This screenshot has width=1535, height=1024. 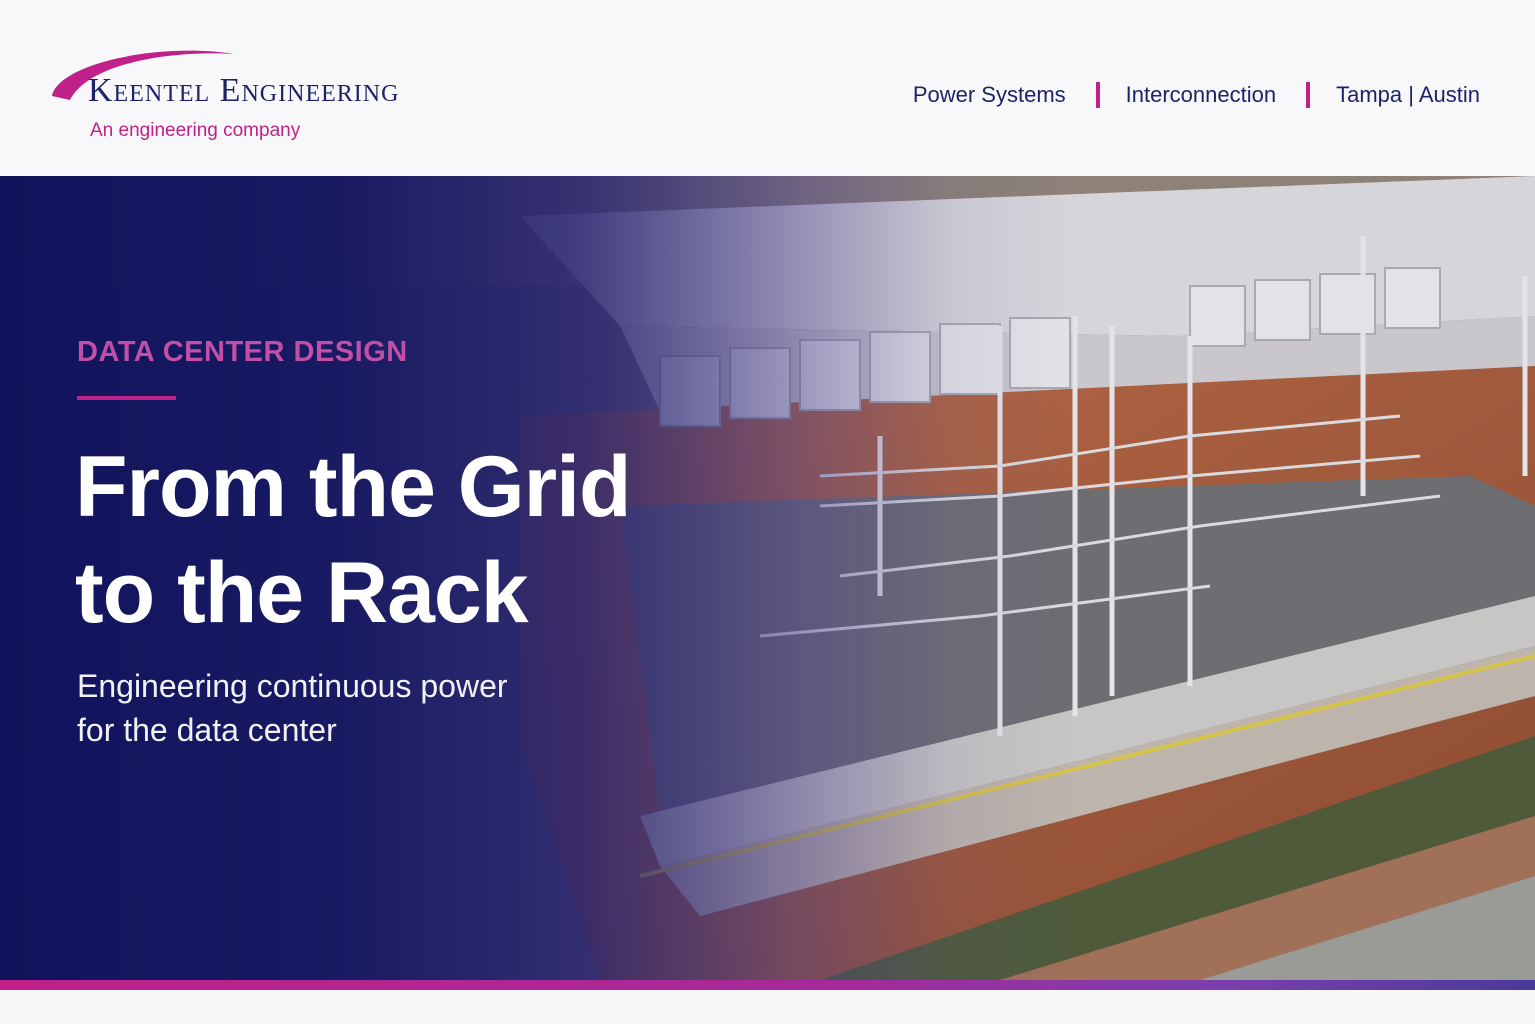 I want to click on hero-subtitle-line2: for the data center, so click(x=207, y=730).